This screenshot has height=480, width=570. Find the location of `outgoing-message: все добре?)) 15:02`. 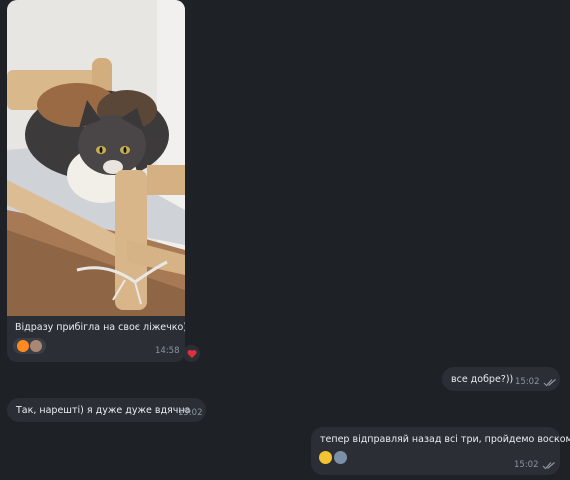

outgoing-message: все добре?)) 15:02 is located at coordinates (501, 379).